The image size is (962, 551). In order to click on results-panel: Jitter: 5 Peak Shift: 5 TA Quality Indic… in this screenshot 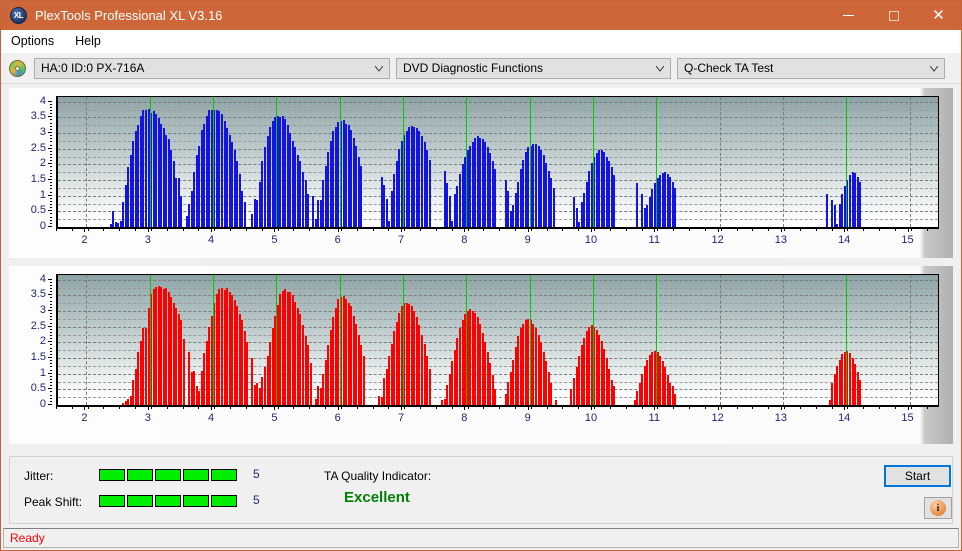, I will do `click(481, 490)`.